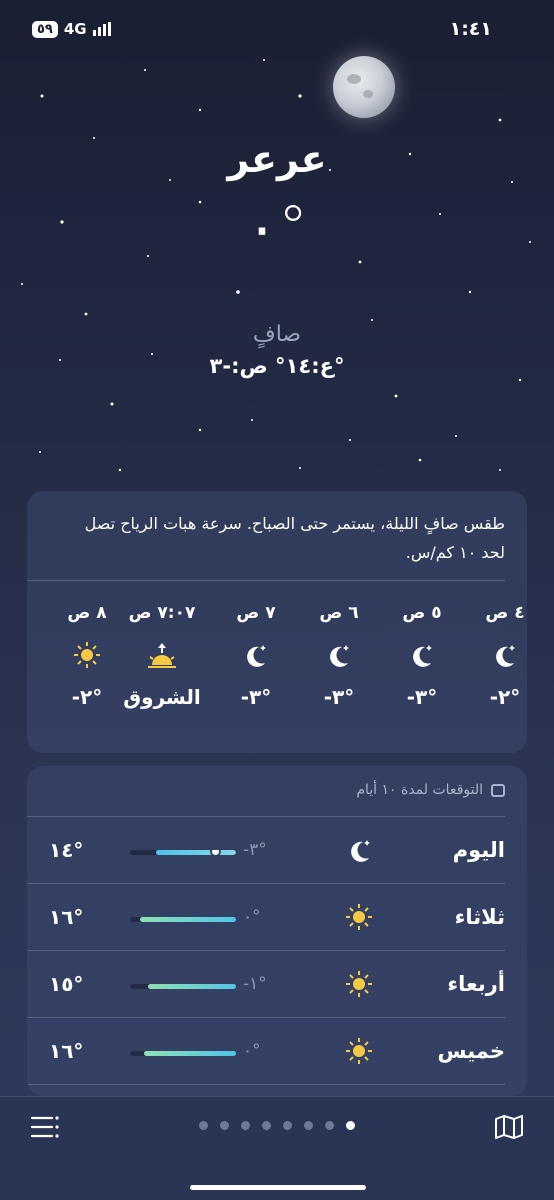  Describe the element at coordinates (476, 984) in the screenshot. I see `day-label: أربعاء` at that location.